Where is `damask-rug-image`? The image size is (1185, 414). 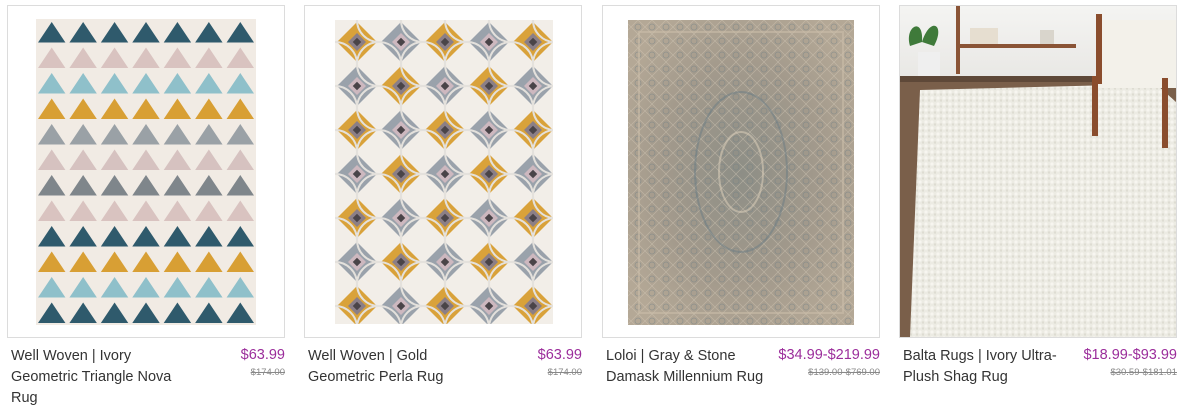 damask-rug-image is located at coordinates (741, 172).